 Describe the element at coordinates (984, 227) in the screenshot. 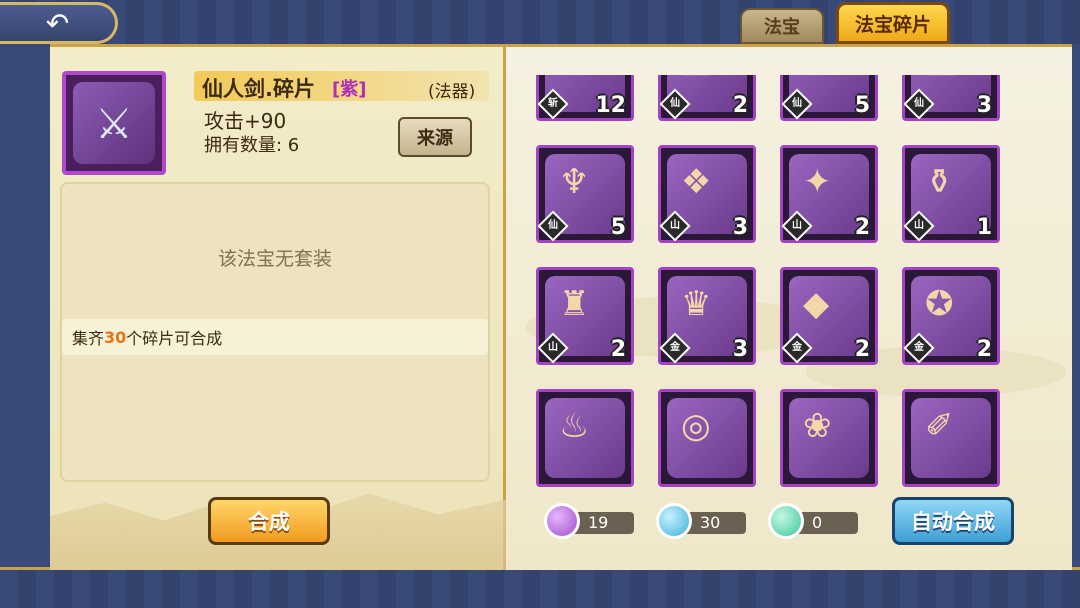

I see `fragment-count: 1` at that location.